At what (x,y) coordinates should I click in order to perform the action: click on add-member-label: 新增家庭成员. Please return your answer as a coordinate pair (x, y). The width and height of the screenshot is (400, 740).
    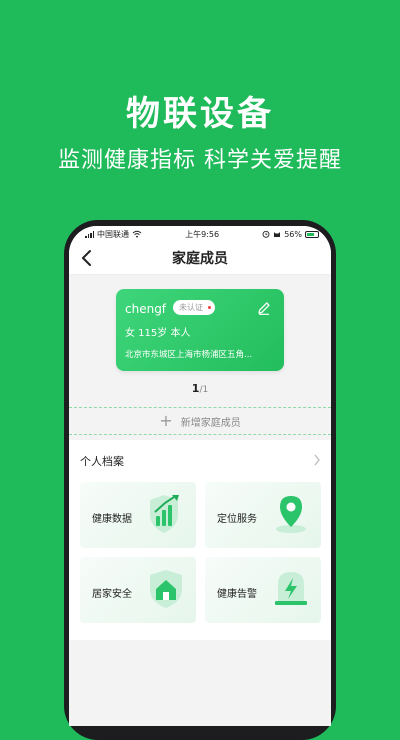
    Looking at the image, I should click on (210, 423).